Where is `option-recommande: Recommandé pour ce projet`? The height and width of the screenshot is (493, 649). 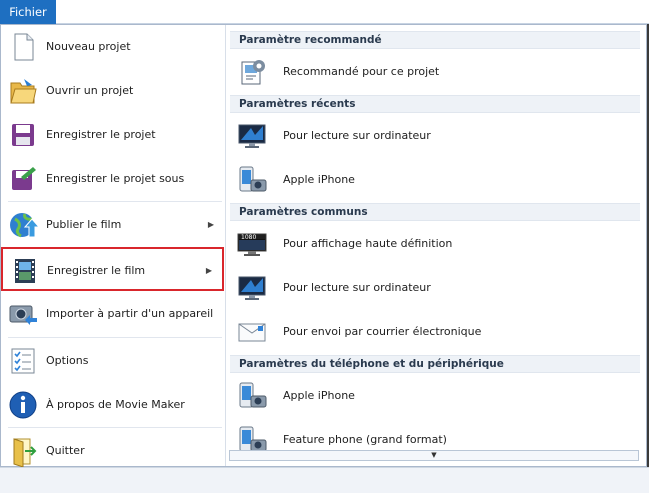
option-recommande: Recommandé pour ce projet is located at coordinates (435, 71).